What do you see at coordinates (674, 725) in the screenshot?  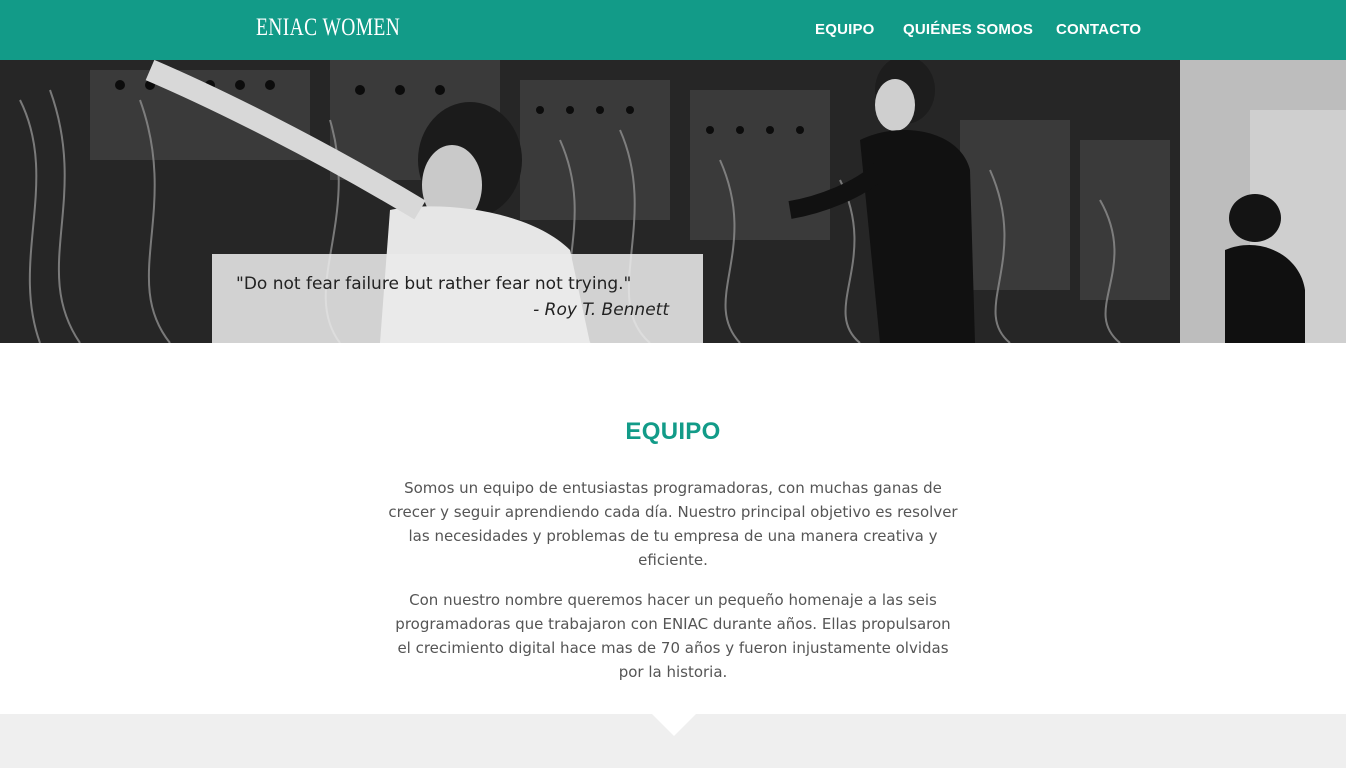 I see `section-arrow-icon` at bounding box center [674, 725].